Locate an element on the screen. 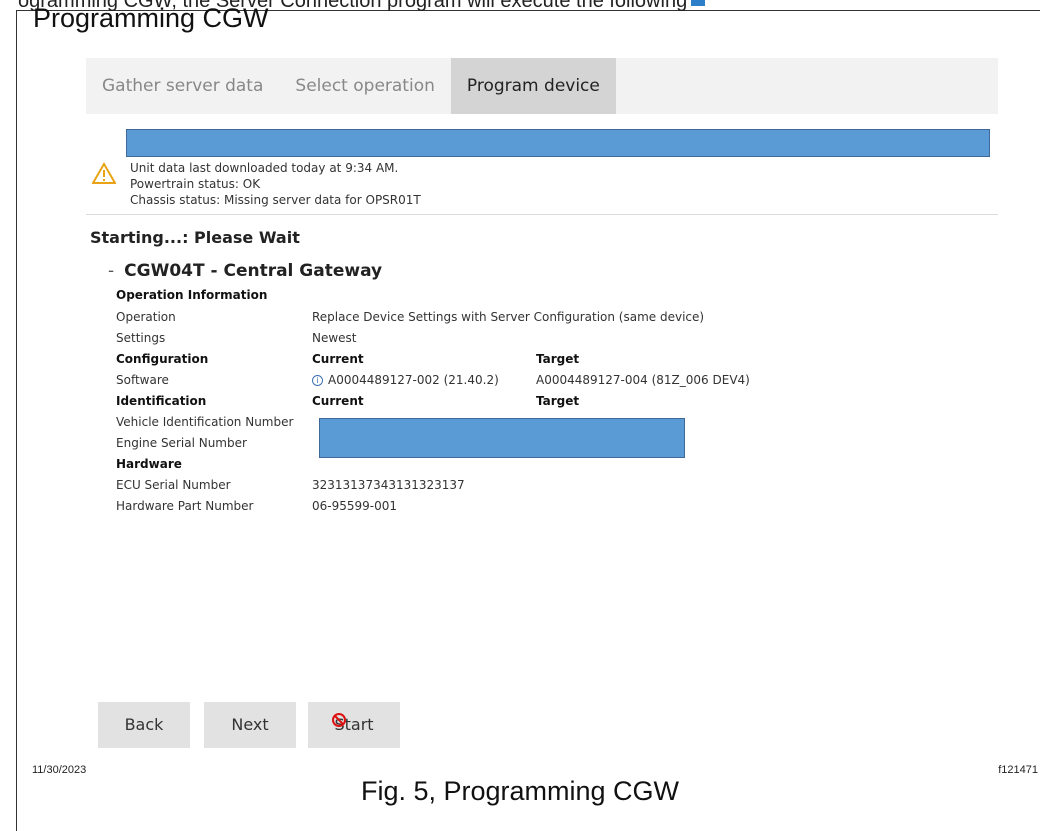 This screenshot has width=1040, height=831. collapse-icon: - is located at coordinates (111, 271).